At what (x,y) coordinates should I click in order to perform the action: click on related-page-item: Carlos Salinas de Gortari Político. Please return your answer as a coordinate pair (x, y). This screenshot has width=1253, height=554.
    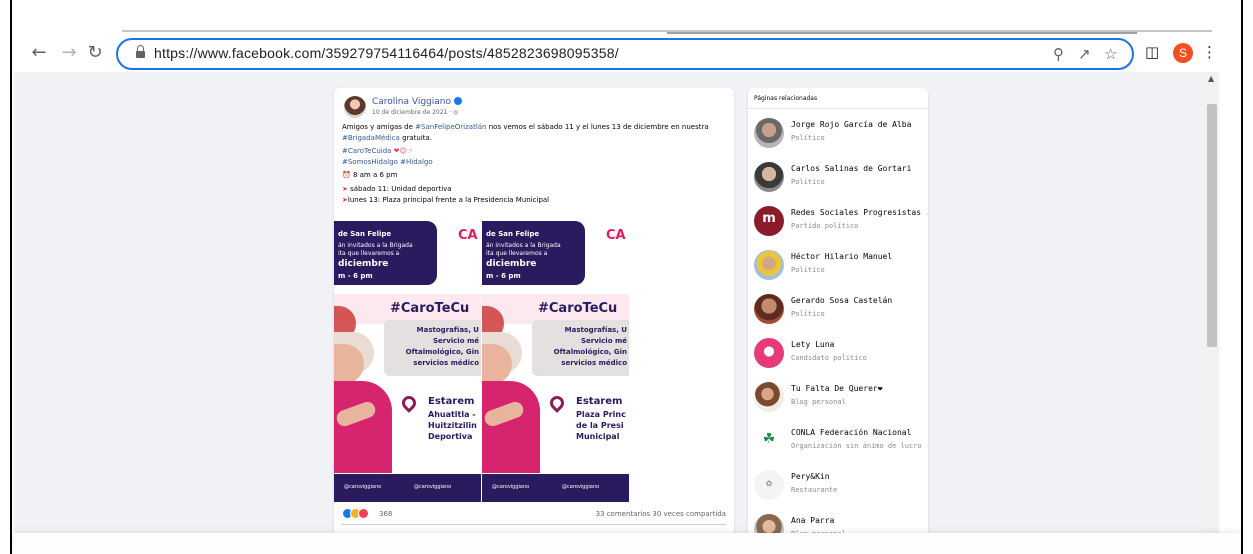
    Looking at the image, I should click on (838, 180).